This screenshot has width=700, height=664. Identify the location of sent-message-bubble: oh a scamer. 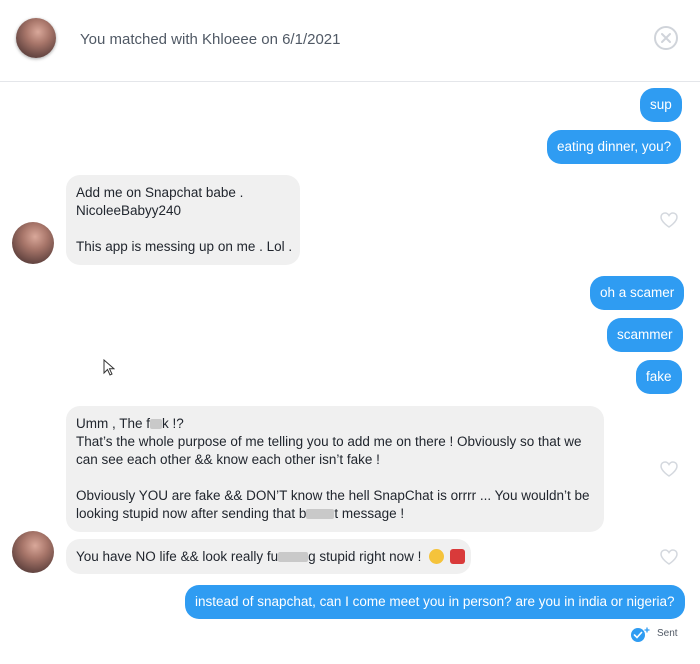
(637, 293).